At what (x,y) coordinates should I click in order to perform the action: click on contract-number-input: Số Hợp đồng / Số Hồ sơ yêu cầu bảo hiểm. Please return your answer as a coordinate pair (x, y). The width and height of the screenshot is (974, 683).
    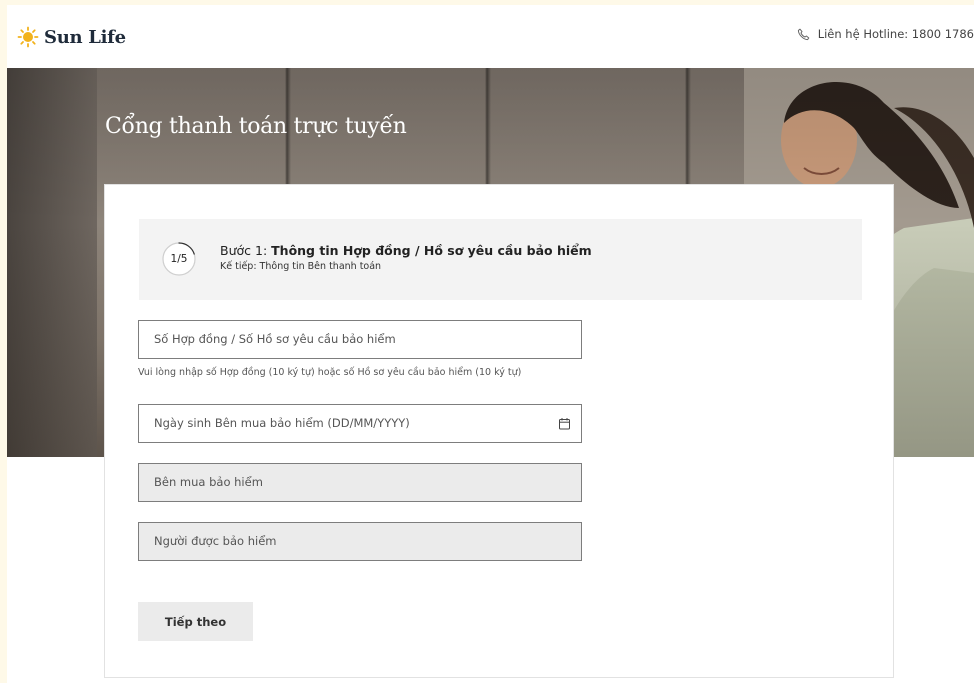
    Looking at the image, I should click on (360, 339).